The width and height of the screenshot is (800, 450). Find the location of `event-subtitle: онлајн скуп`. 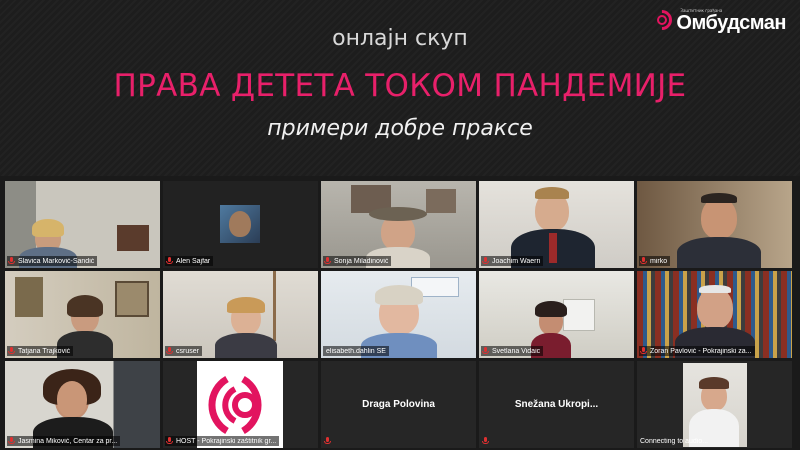

event-subtitle: онлајн скуп is located at coordinates (400, 38).